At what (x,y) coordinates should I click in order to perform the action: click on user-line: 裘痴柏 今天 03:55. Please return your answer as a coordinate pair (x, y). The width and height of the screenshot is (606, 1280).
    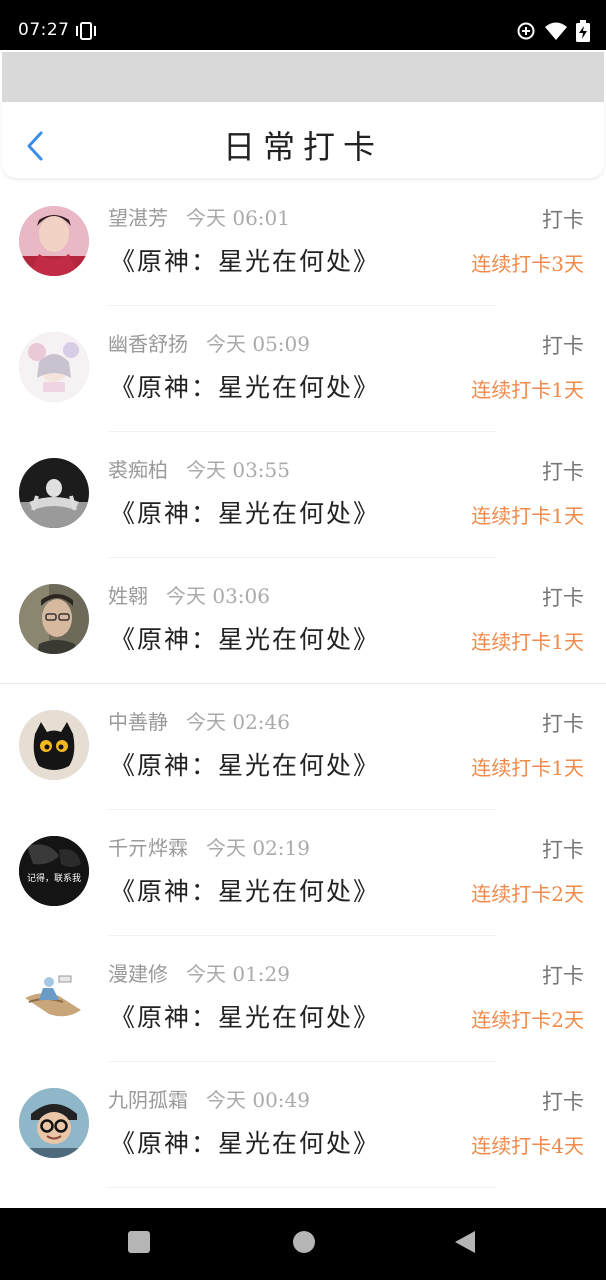
    Looking at the image, I should click on (199, 468).